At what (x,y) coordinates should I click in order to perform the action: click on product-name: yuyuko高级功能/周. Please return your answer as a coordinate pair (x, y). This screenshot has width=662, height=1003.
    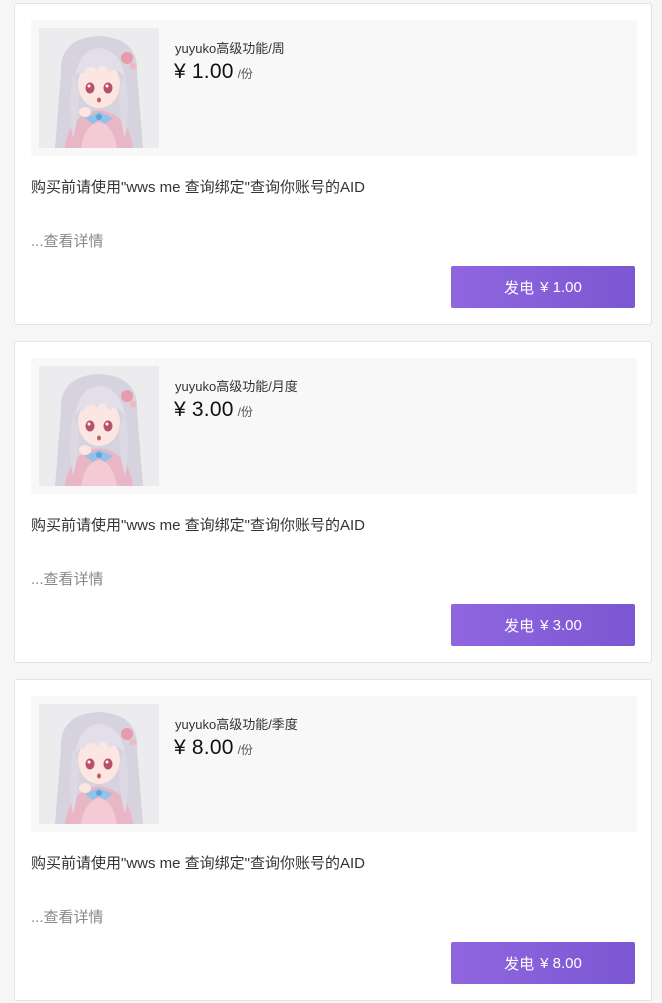
    Looking at the image, I should click on (230, 48).